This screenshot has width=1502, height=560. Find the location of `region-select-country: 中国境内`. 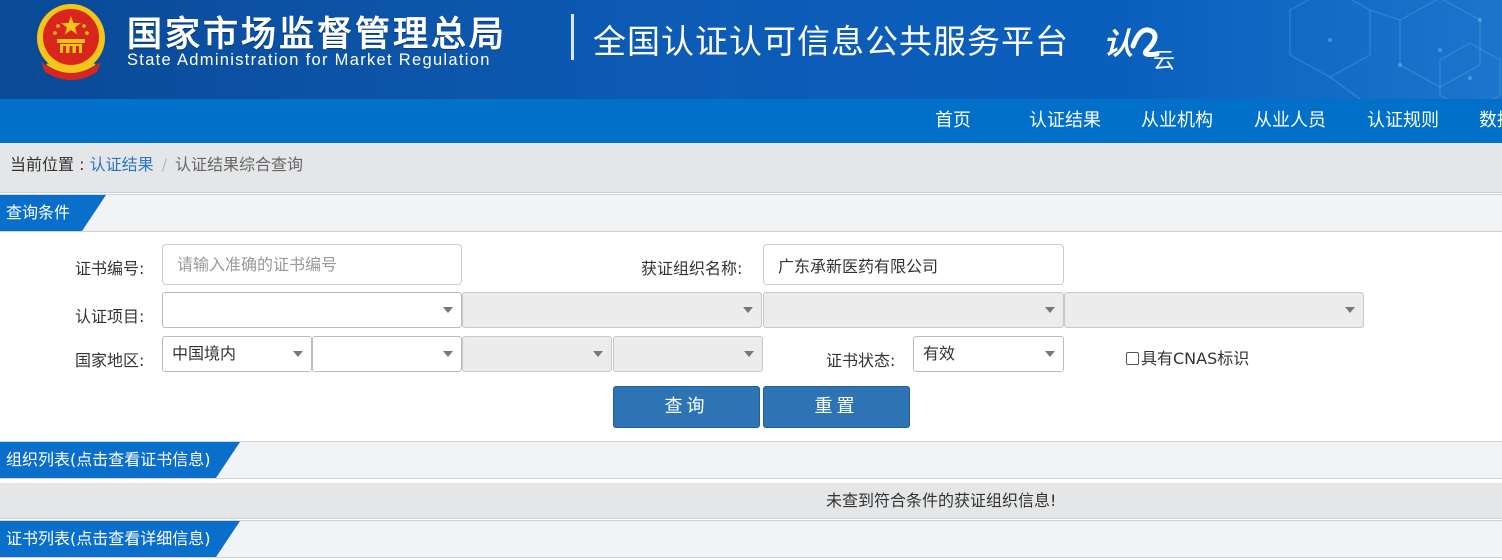

region-select-country: 中国境内 is located at coordinates (237, 354).